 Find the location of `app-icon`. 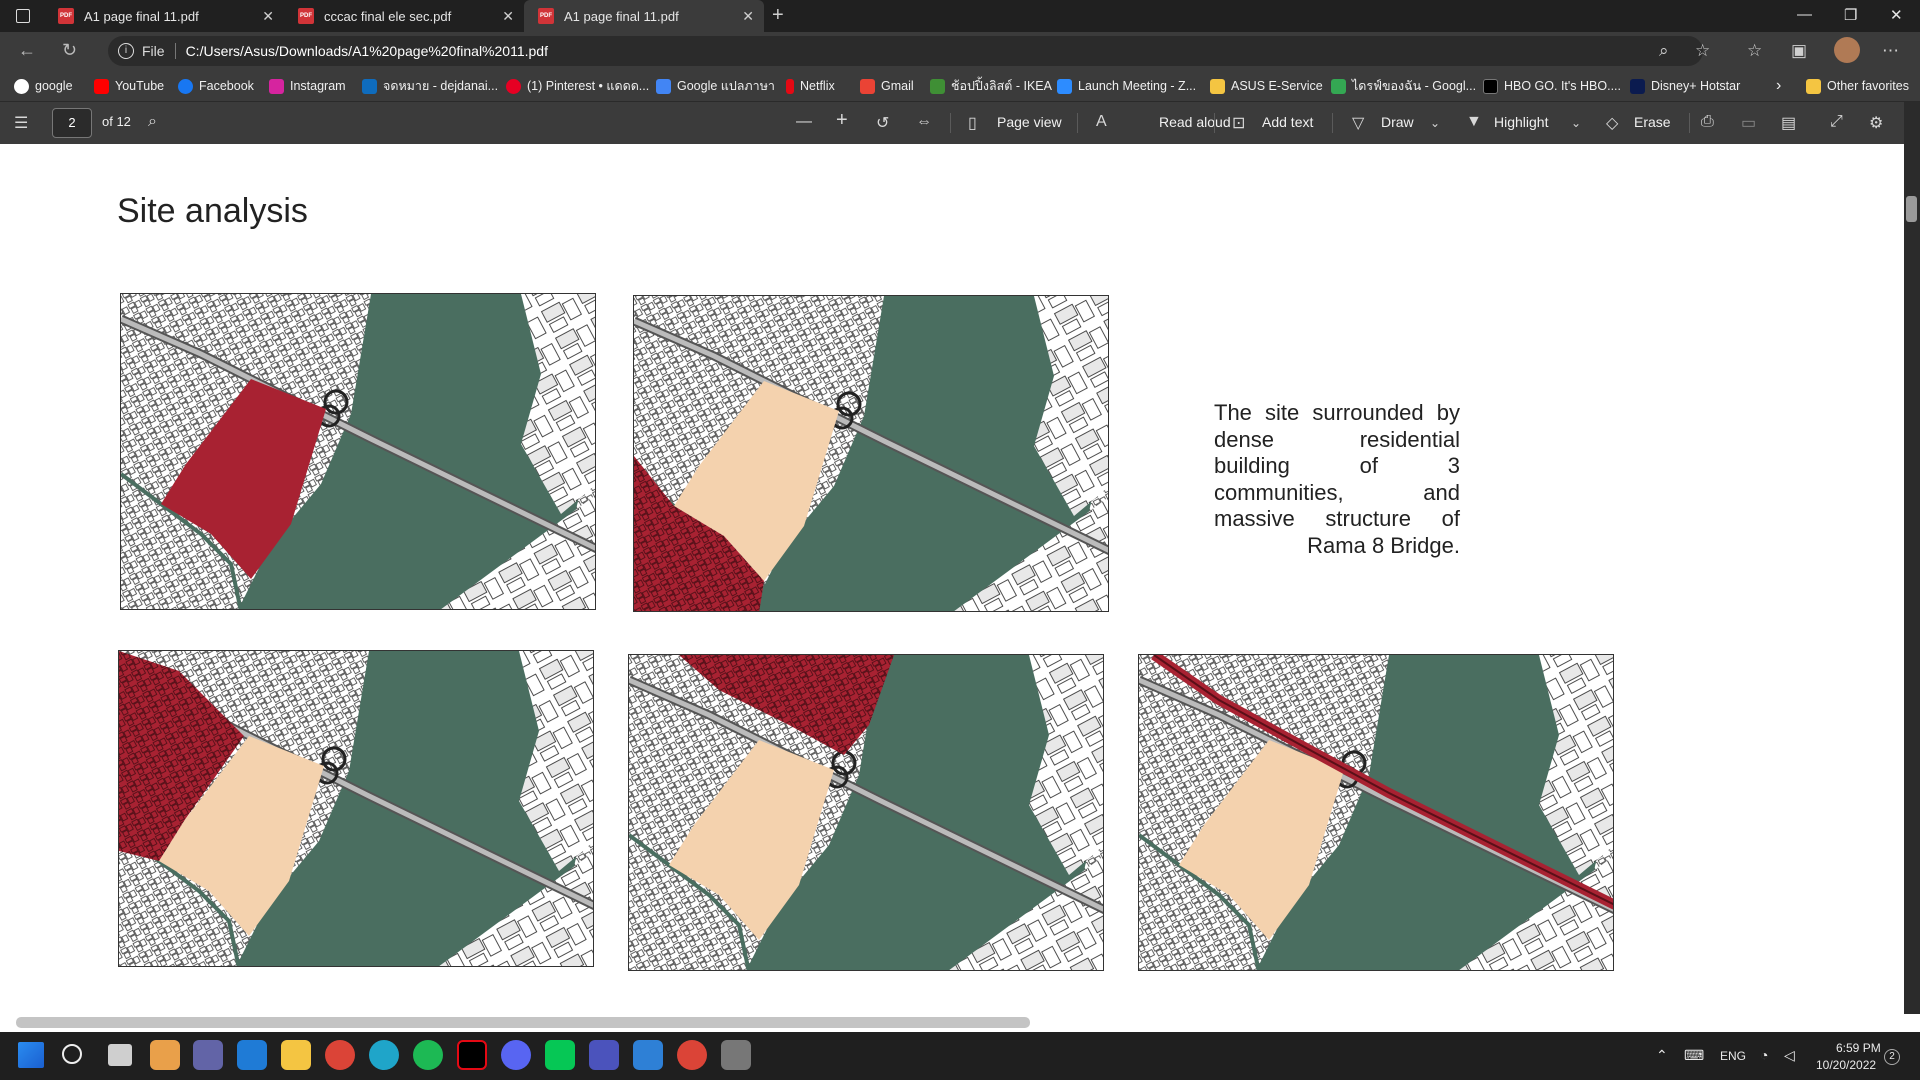

app-icon is located at coordinates (736, 1055).